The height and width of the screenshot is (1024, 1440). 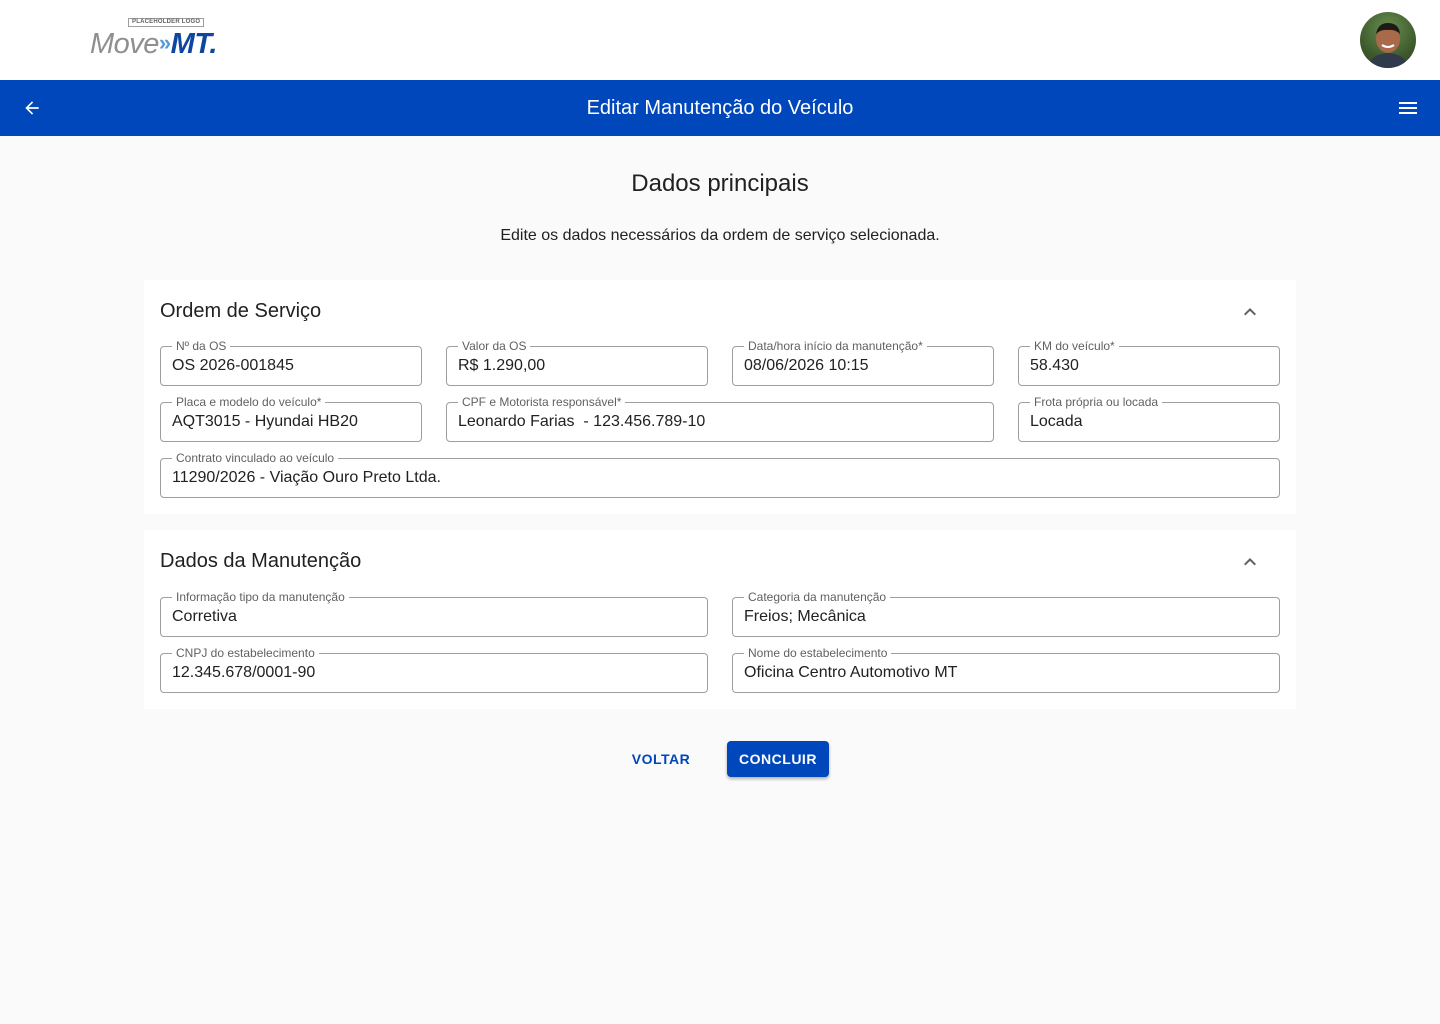 I want to click on logo: PLACEHOLDER LOGO Move»MT., so click(x=160, y=40).